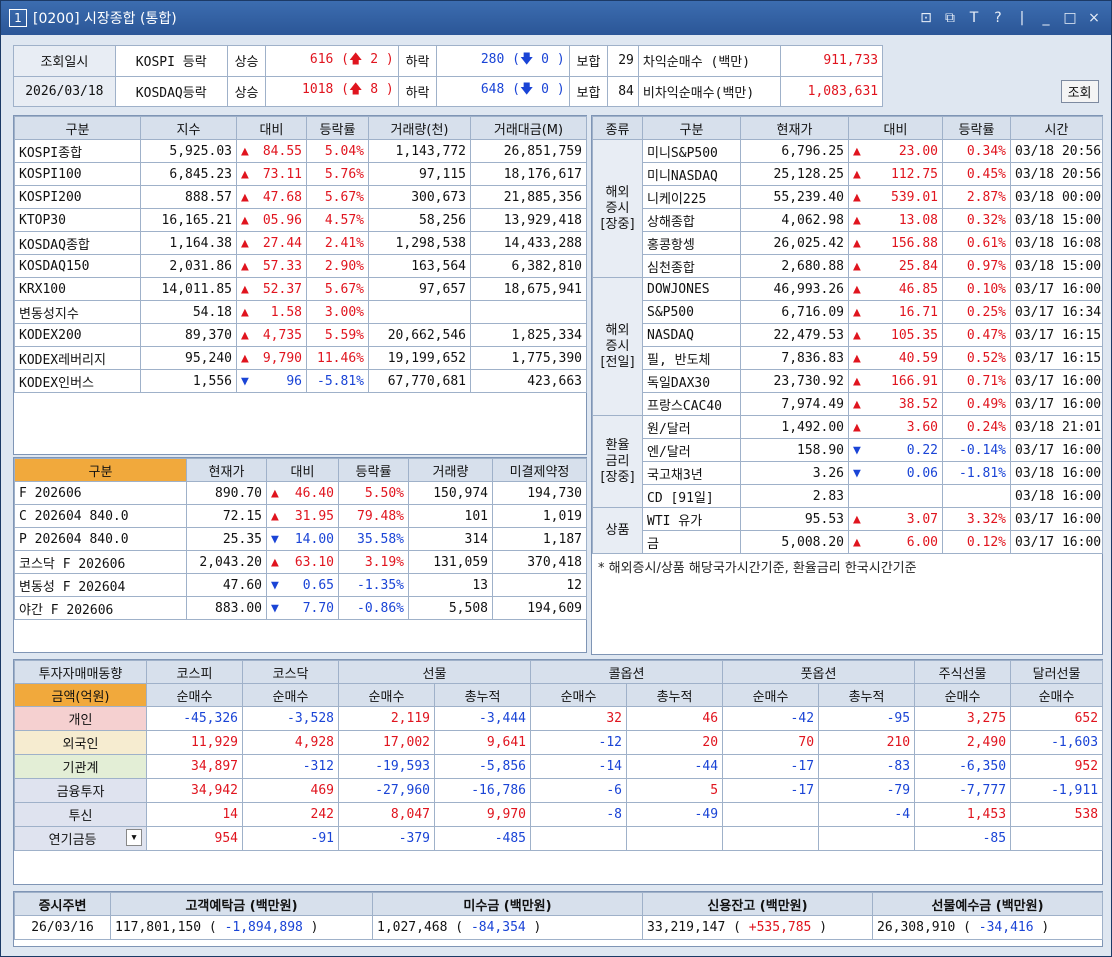 This screenshot has width=1112, height=957. What do you see at coordinates (188, 151) in the screenshot?
I see `index-value: 5,925.03` at bounding box center [188, 151].